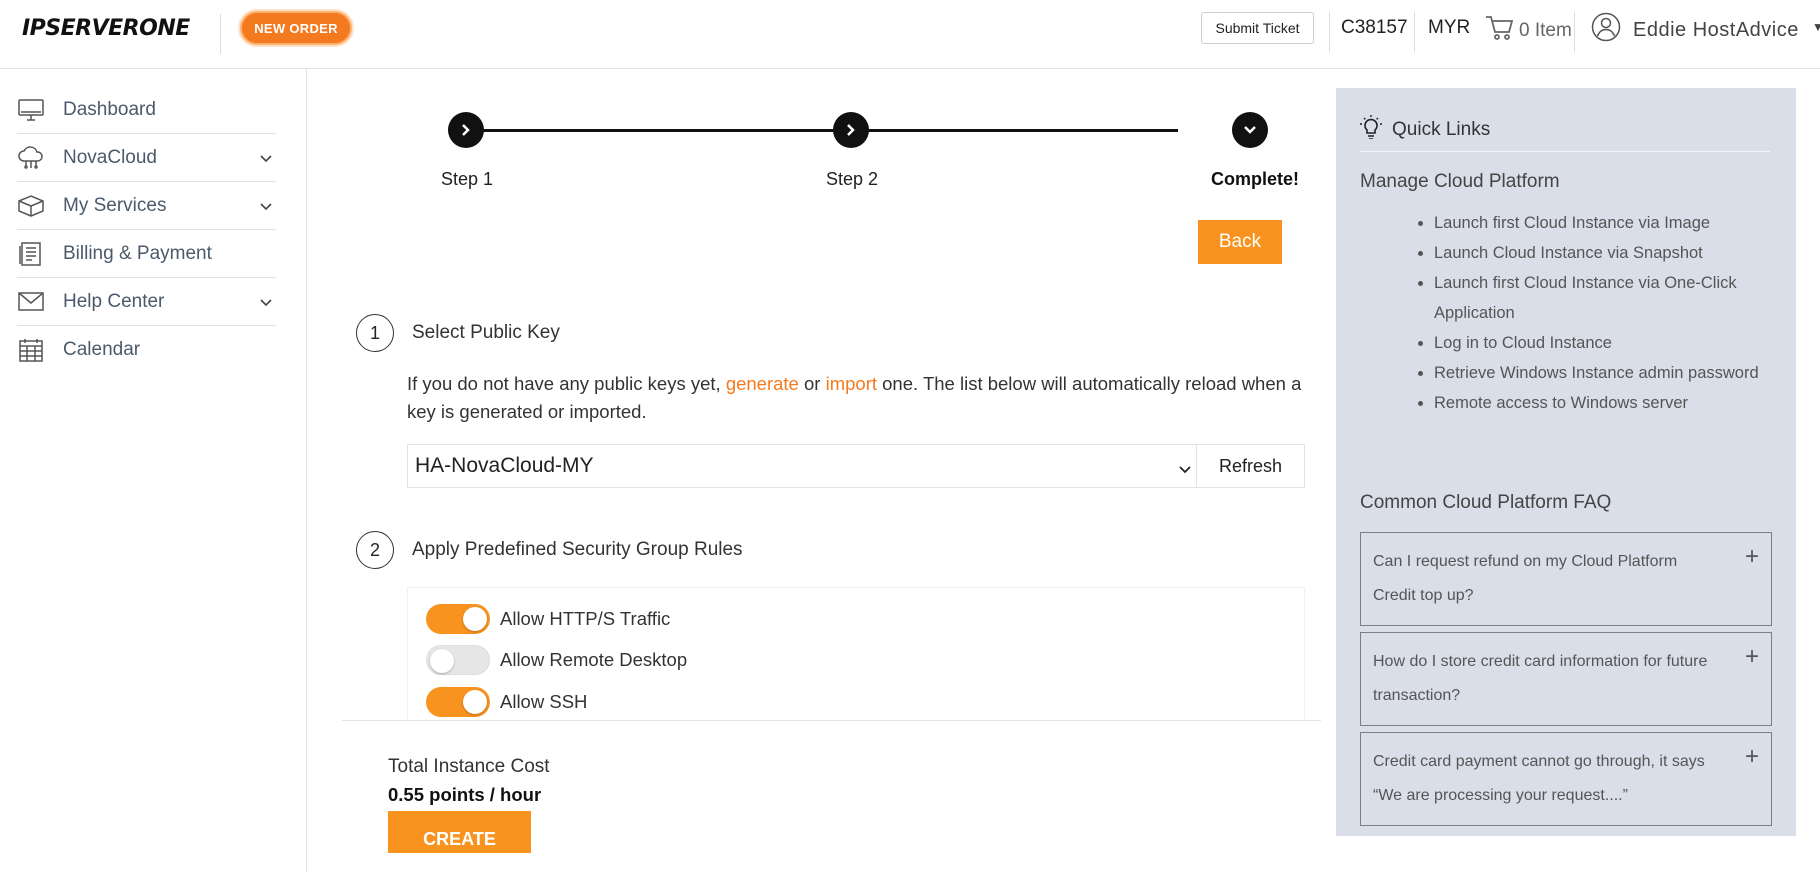 This screenshot has height=872, width=1820. I want to click on quick-links-title: Quick Links, so click(1441, 129).